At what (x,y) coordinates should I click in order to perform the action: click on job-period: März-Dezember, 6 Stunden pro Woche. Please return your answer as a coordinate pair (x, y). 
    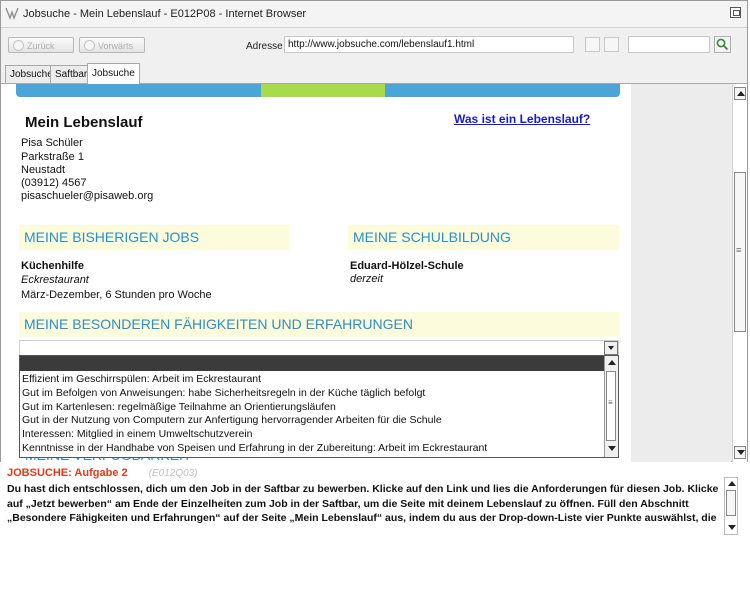
    Looking at the image, I should click on (116, 295).